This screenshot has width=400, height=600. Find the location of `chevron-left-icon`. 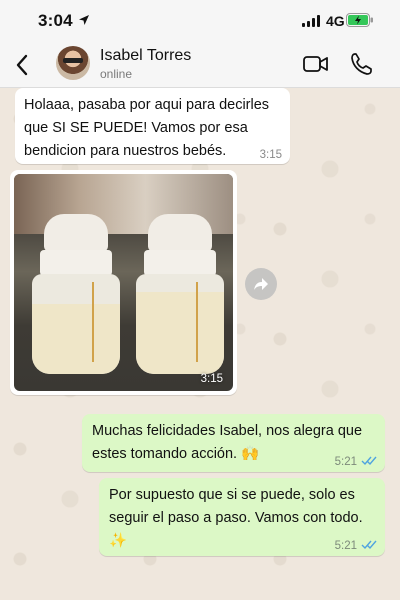

chevron-left-icon is located at coordinates (22, 65).